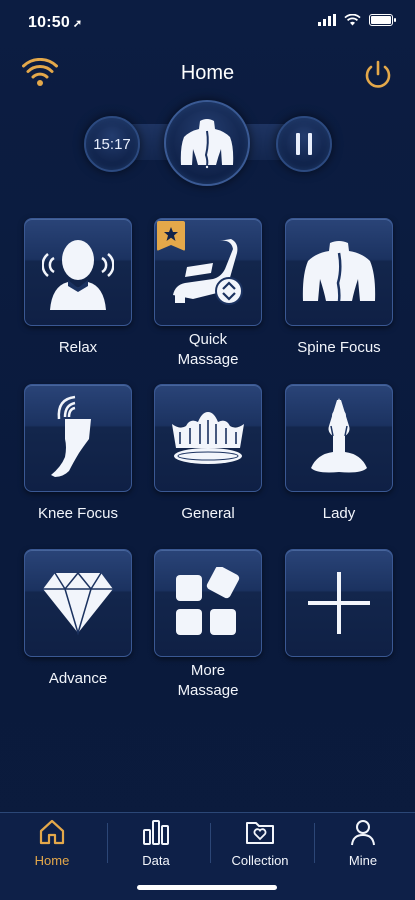  What do you see at coordinates (363, 860) in the screenshot?
I see `tab-label: Mine` at bounding box center [363, 860].